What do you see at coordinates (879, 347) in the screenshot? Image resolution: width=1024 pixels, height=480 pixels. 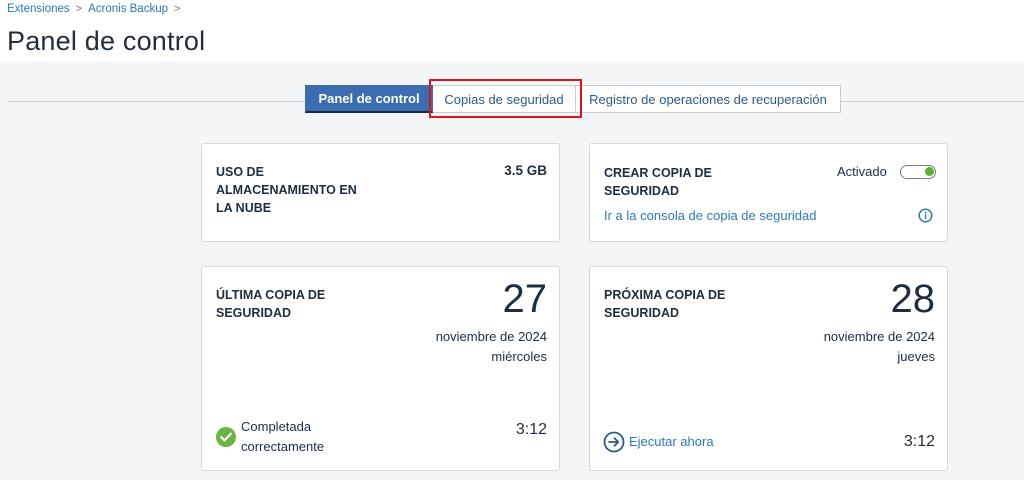 I see `next-backup-date: noviembre de 2024 jueves` at bounding box center [879, 347].